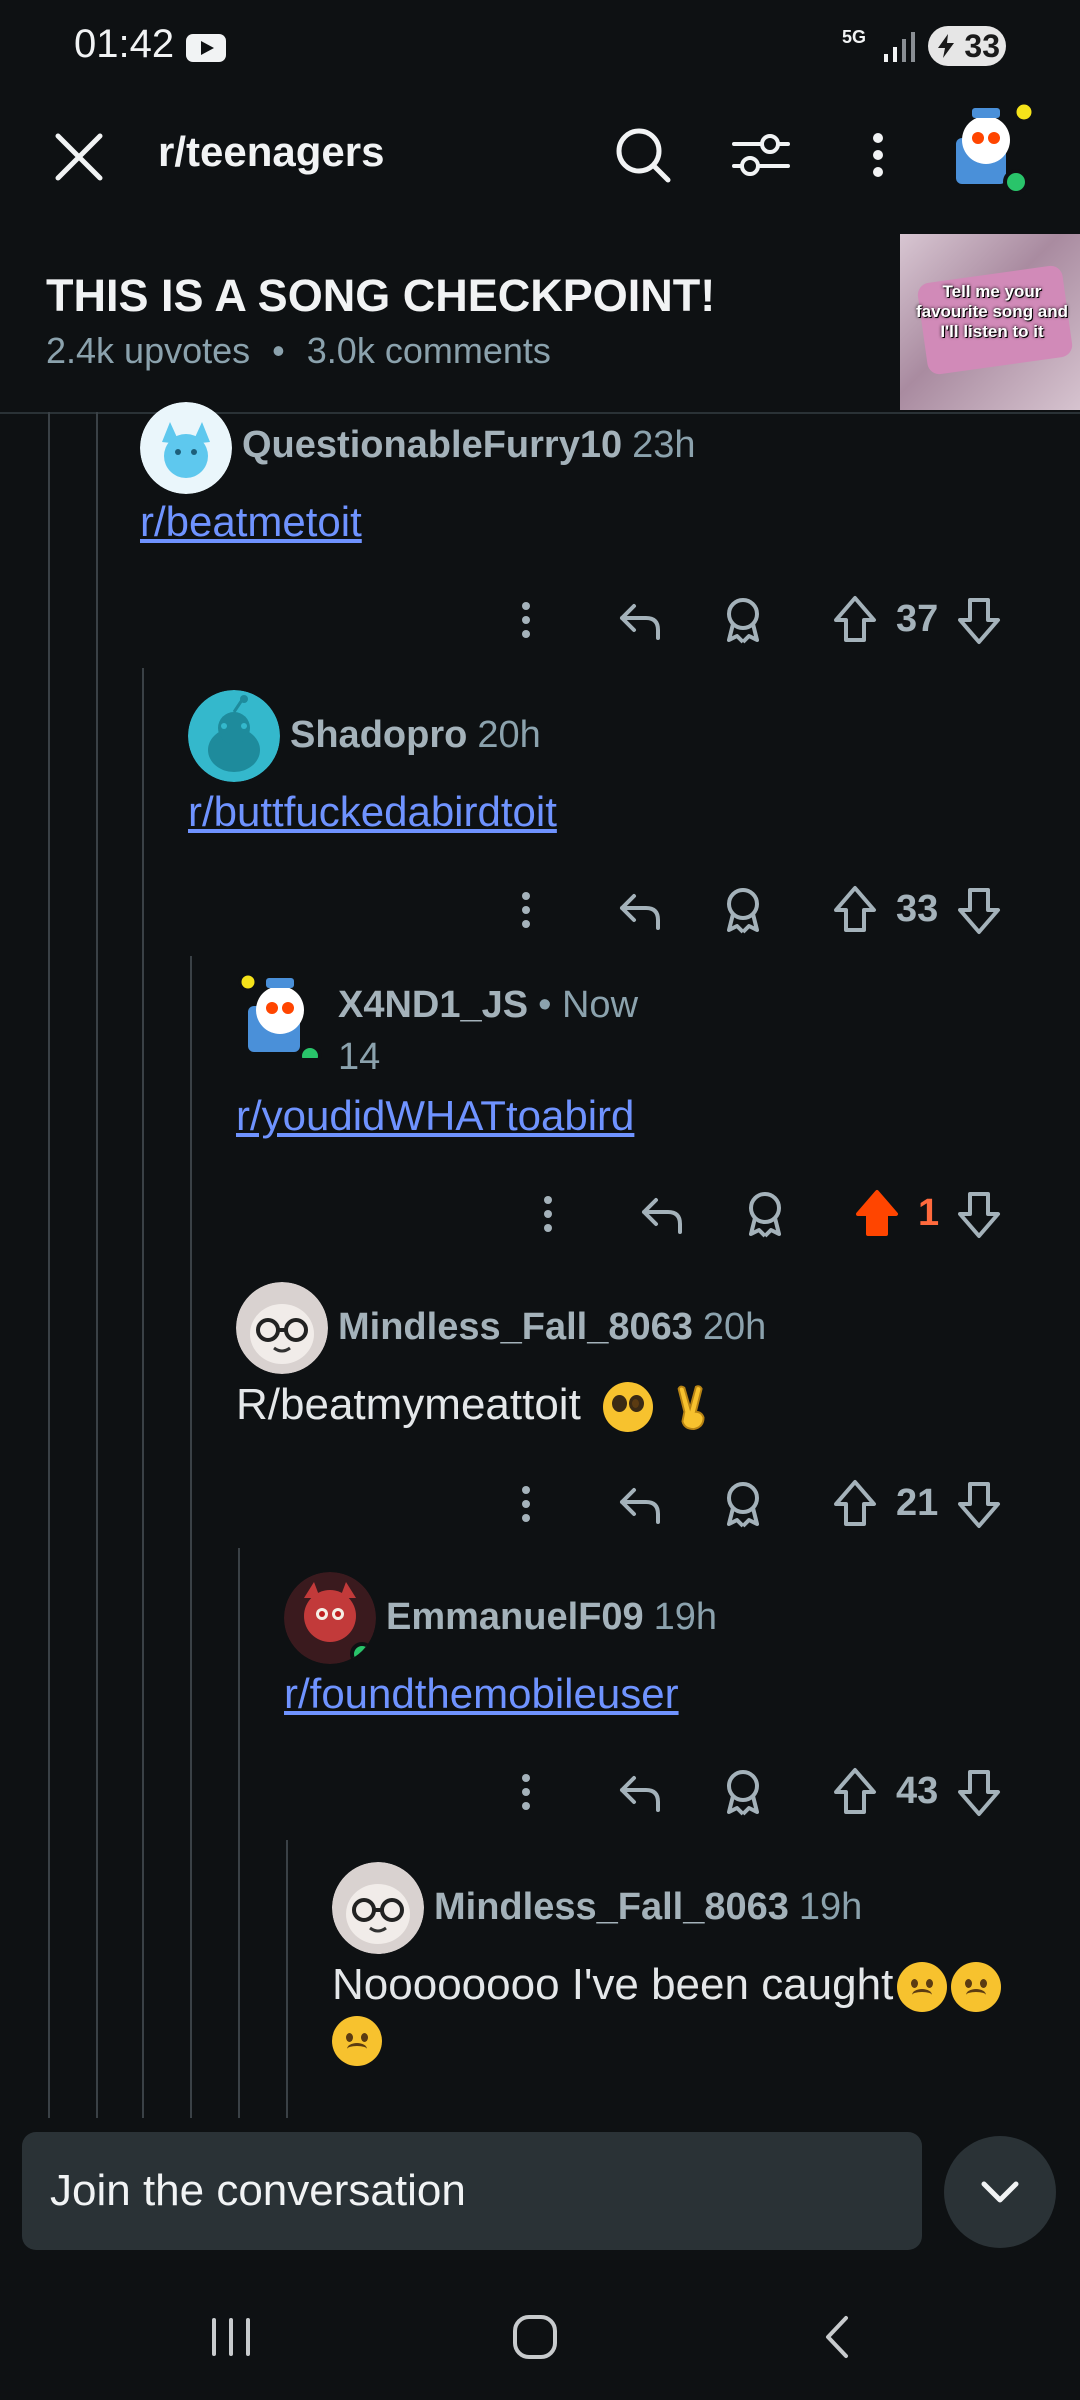 The height and width of the screenshot is (2400, 1080). Describe the element at coordinates (922, 1987) in the screenshot. I see `frowning-face-emoji` at that location.